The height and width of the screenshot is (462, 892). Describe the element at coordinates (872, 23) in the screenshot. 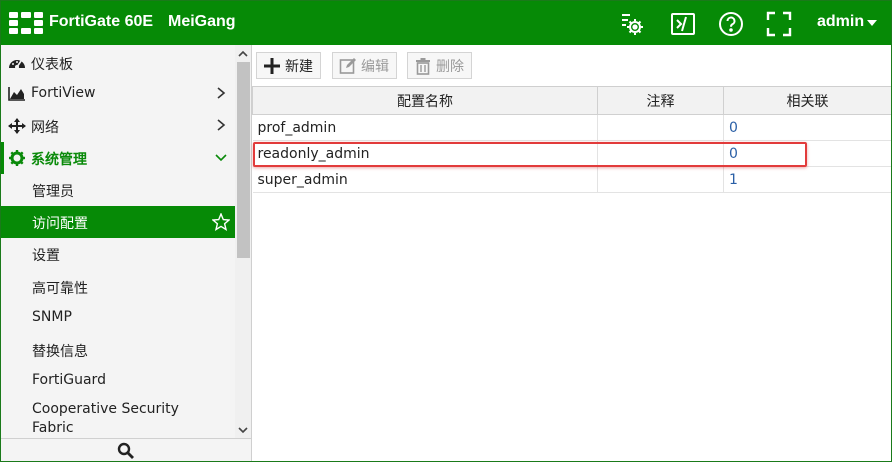

I see `caret-down-icon` at that location.